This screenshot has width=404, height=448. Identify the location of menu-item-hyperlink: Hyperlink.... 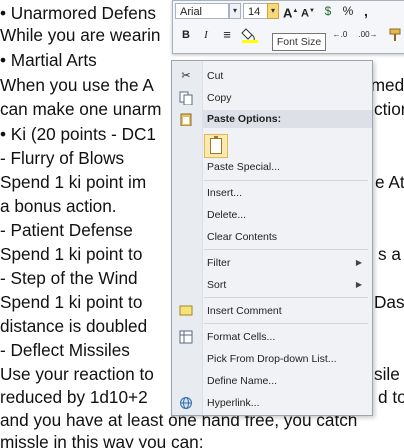
(272, 403).